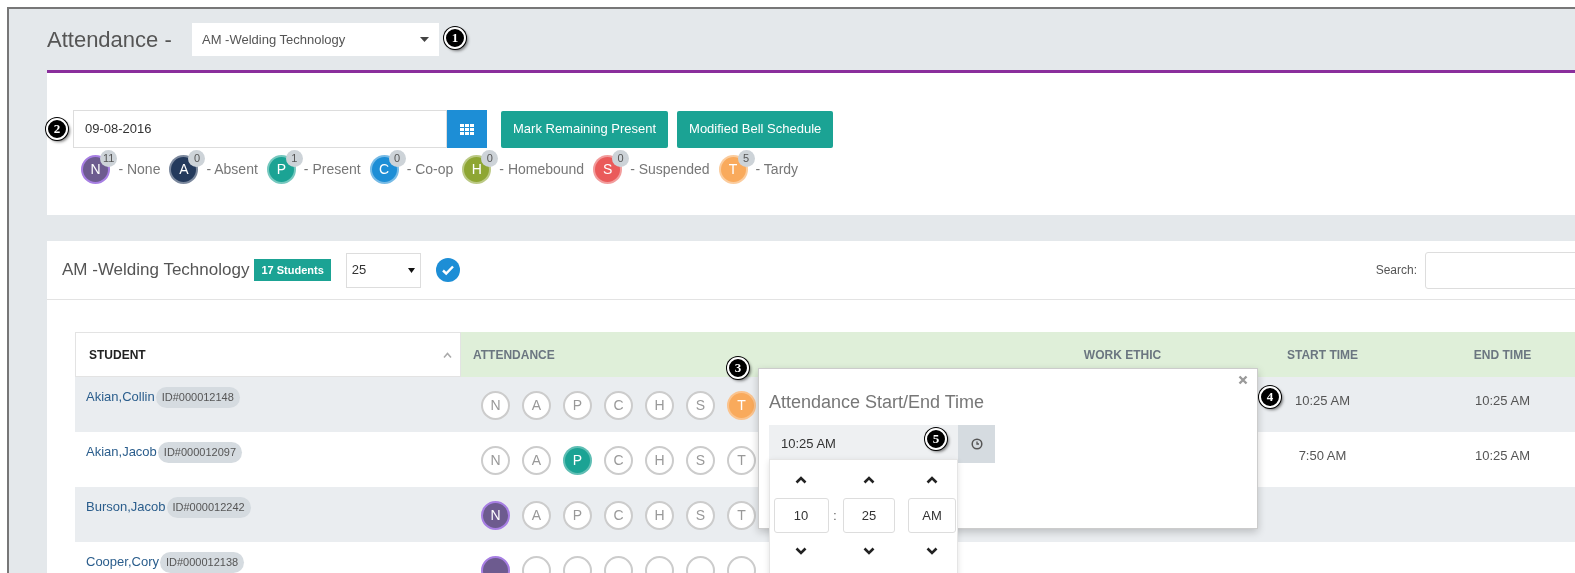 This screenshot has height=573, width=1575. Describe the element at coordinates (777, 169) in the screenshot. I see `legend-label: - Tardy` at that location.